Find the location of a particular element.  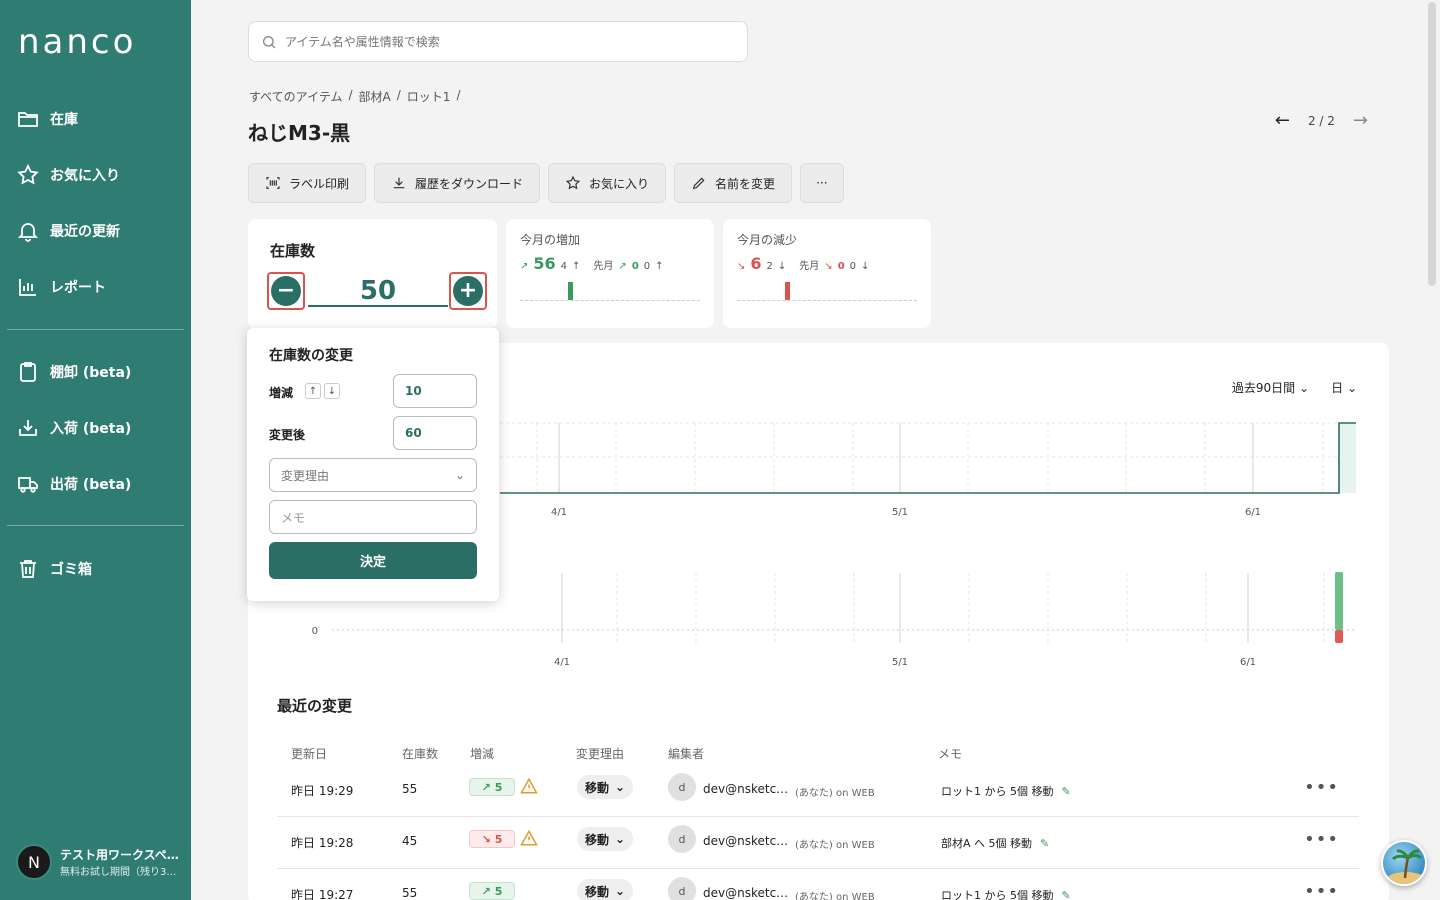

row-memo: ロット1 から 5個 移動 ✎ is located at coordinates (1006, 791).